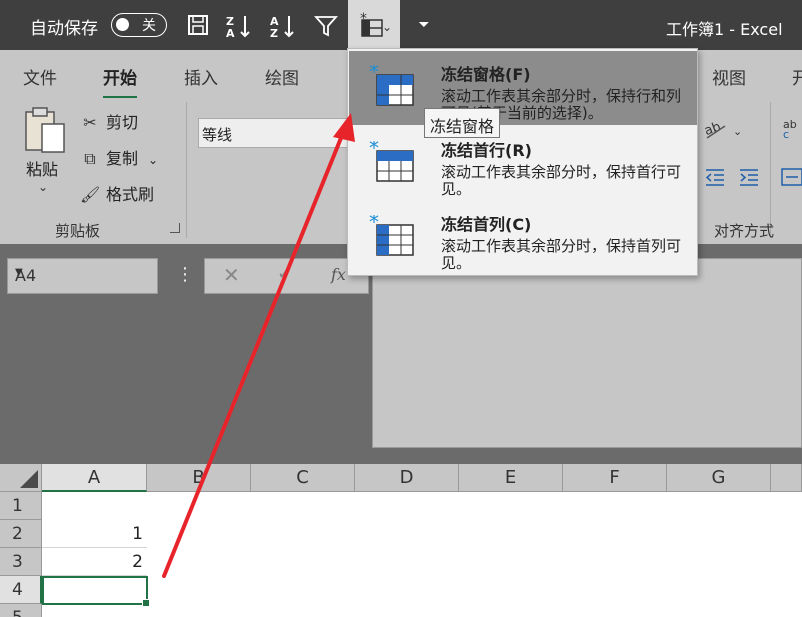 This screenshot has width=802, height=617. I want to click on freeze-panes-title: 冻结窗格(F), so click(486, 74).